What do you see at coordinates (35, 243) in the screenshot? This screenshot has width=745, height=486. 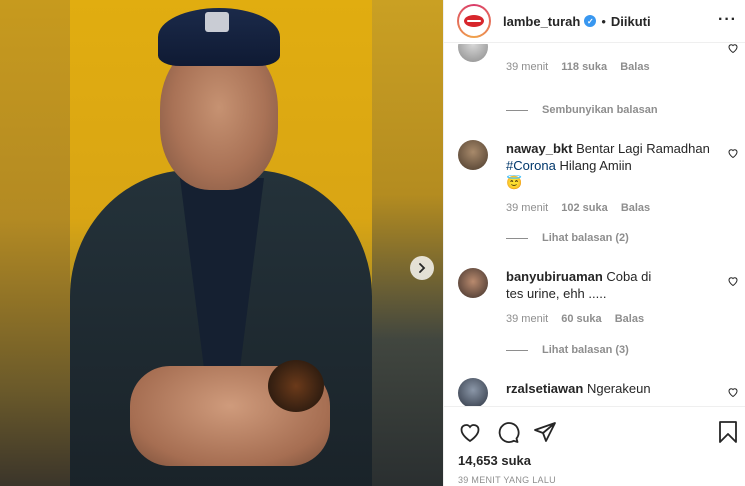 I see `video-blur-left` at bounding box center [35, 243].